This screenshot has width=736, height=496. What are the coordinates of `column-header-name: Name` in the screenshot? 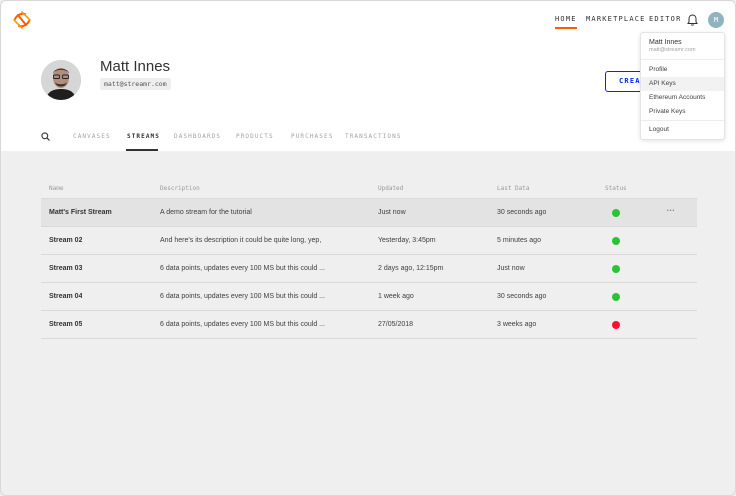 It's located at (56, 188).